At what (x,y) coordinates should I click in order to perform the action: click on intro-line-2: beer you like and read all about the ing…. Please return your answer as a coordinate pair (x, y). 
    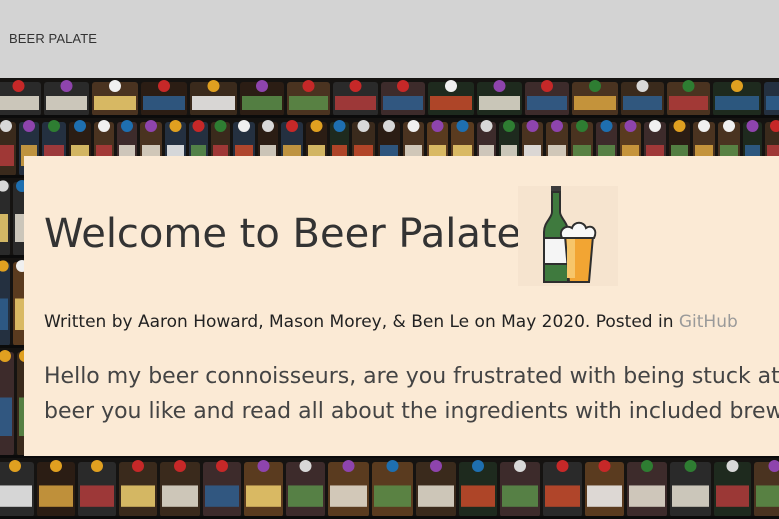
    Looking at the image, I should click on (411, 411).